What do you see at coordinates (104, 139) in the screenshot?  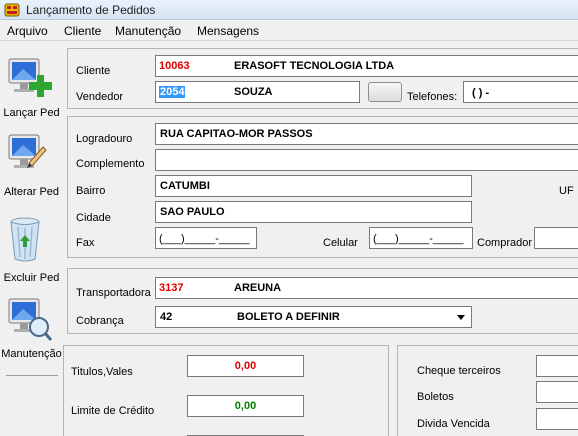 I see `logradouro-label: Logradouro` at bounding box center [104, 139].